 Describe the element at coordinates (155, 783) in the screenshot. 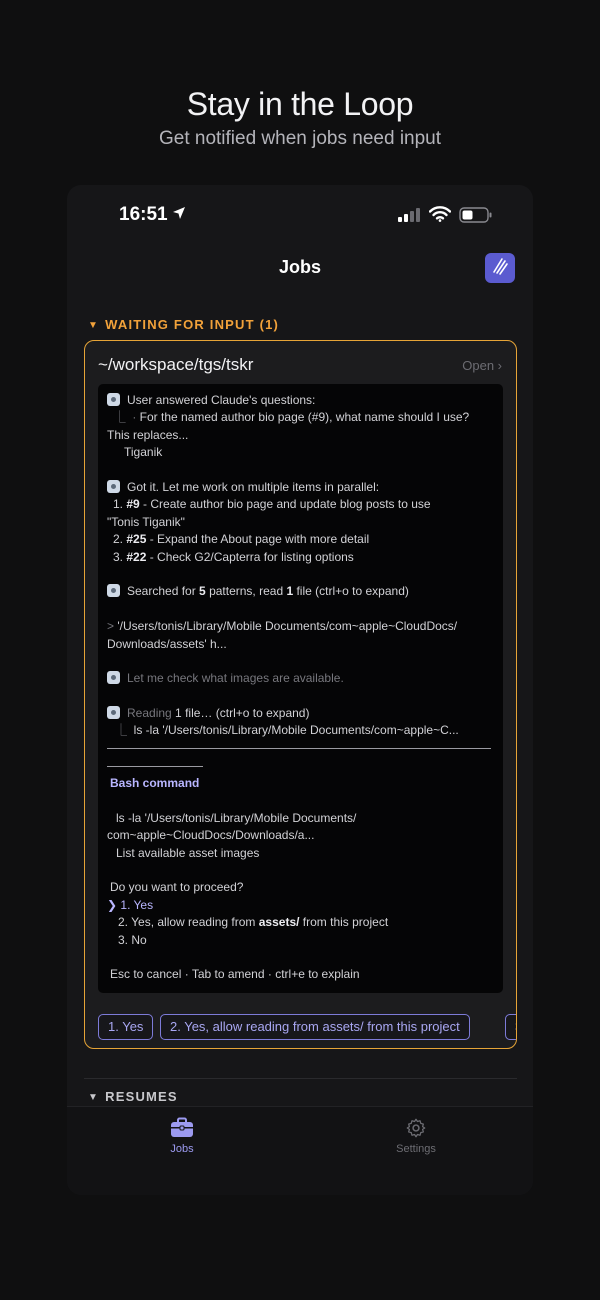

I see `bash-command-title: Bash command` at that location.